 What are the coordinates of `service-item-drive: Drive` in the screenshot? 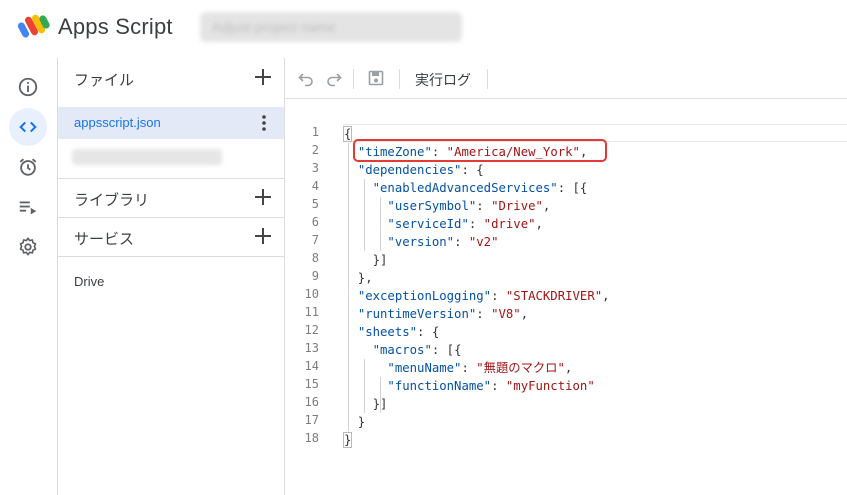 It's located at (89, 281).